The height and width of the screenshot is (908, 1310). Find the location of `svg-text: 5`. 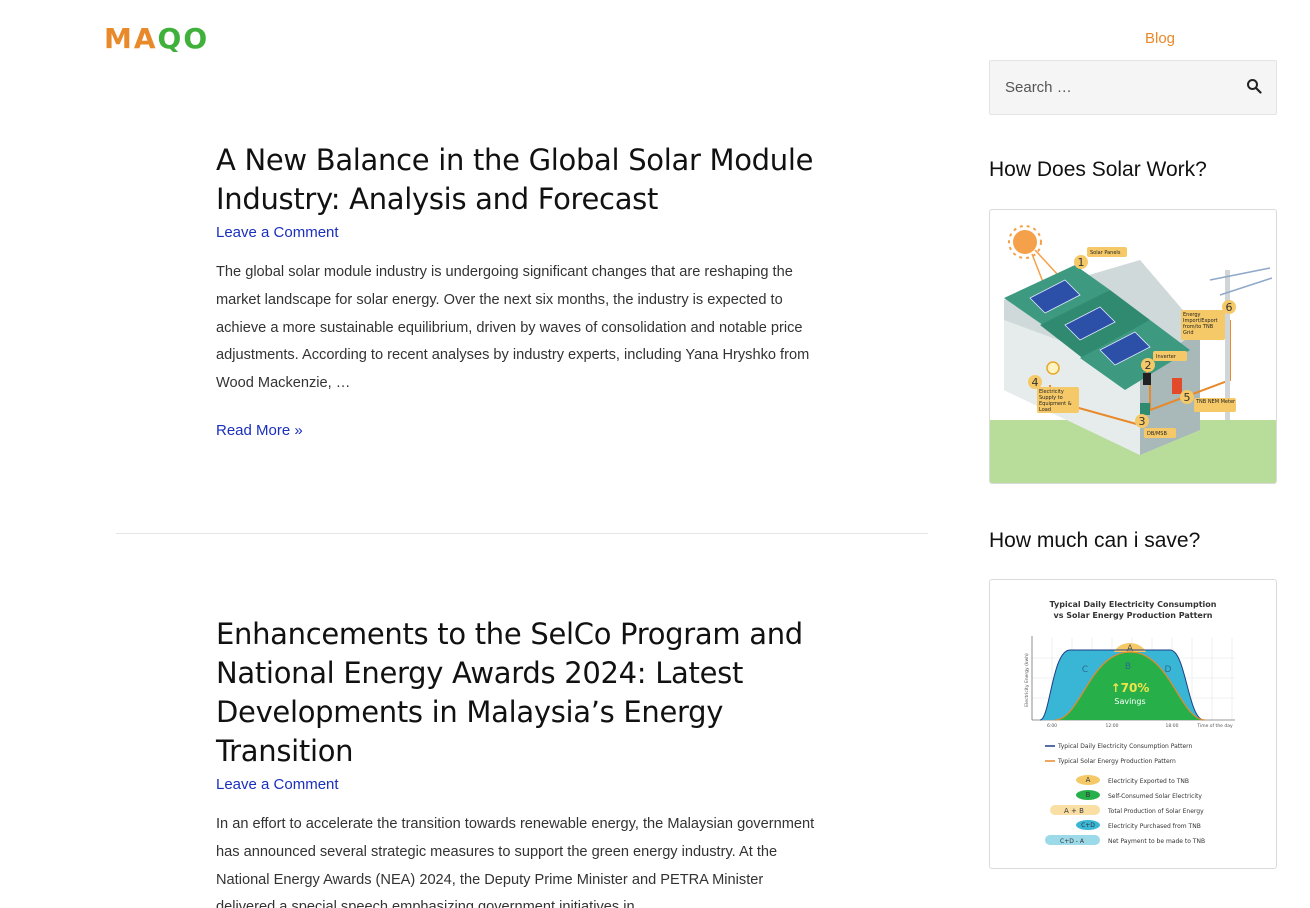

svg-text: 5 is located at coordinates (1187, 397).